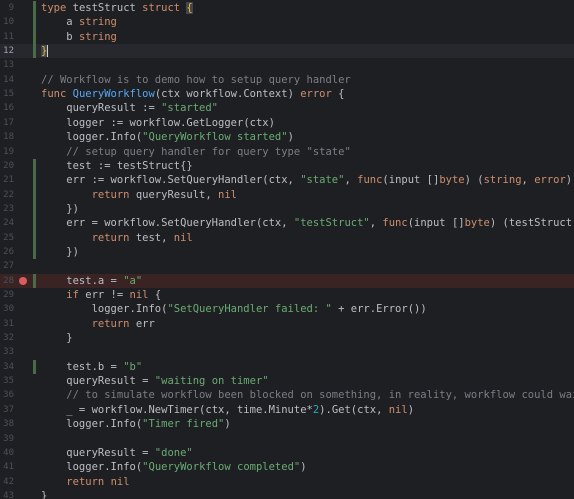  What do you see at coordinates (130, 108) in the screenshot?
I see `code-text: queryResult := "started"` at bounding box center [130, 108].